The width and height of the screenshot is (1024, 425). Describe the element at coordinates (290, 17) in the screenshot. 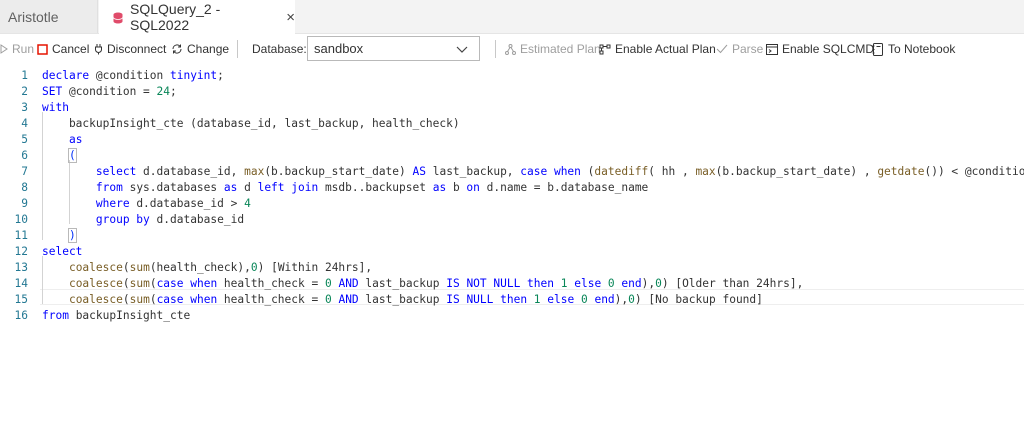

I see `close-icon: ×` at that location.